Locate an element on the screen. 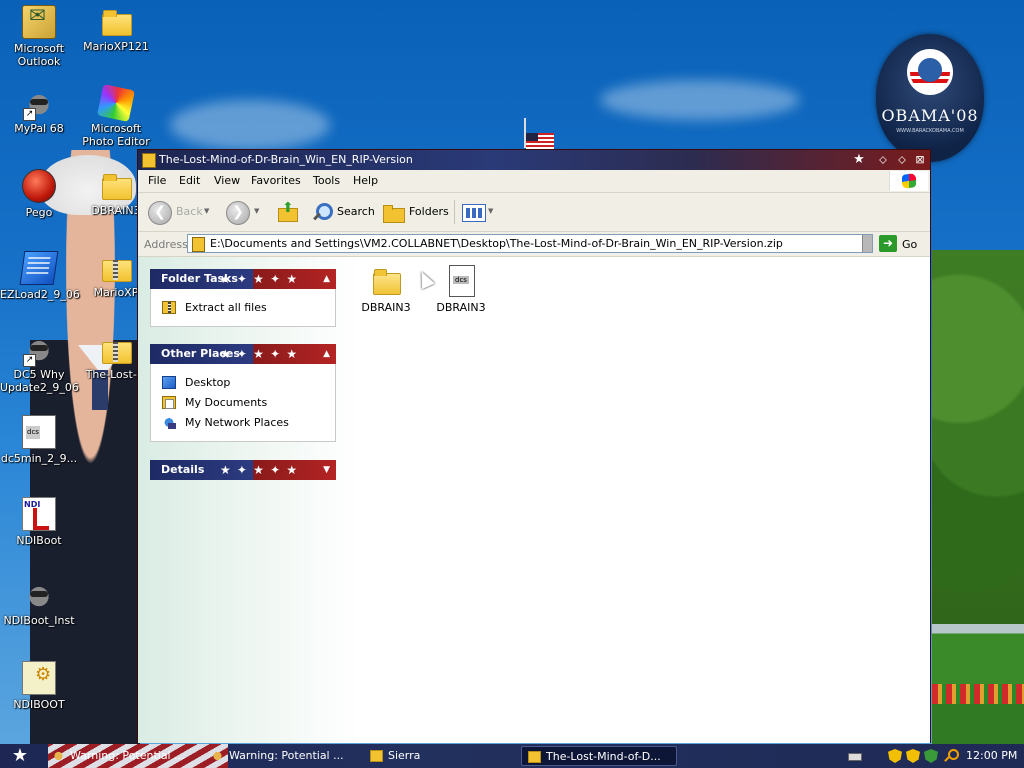 Image resolution: width=1024 pixels, height=768 pixels. place-label: My Network Places is located at coordinates (237, 422).